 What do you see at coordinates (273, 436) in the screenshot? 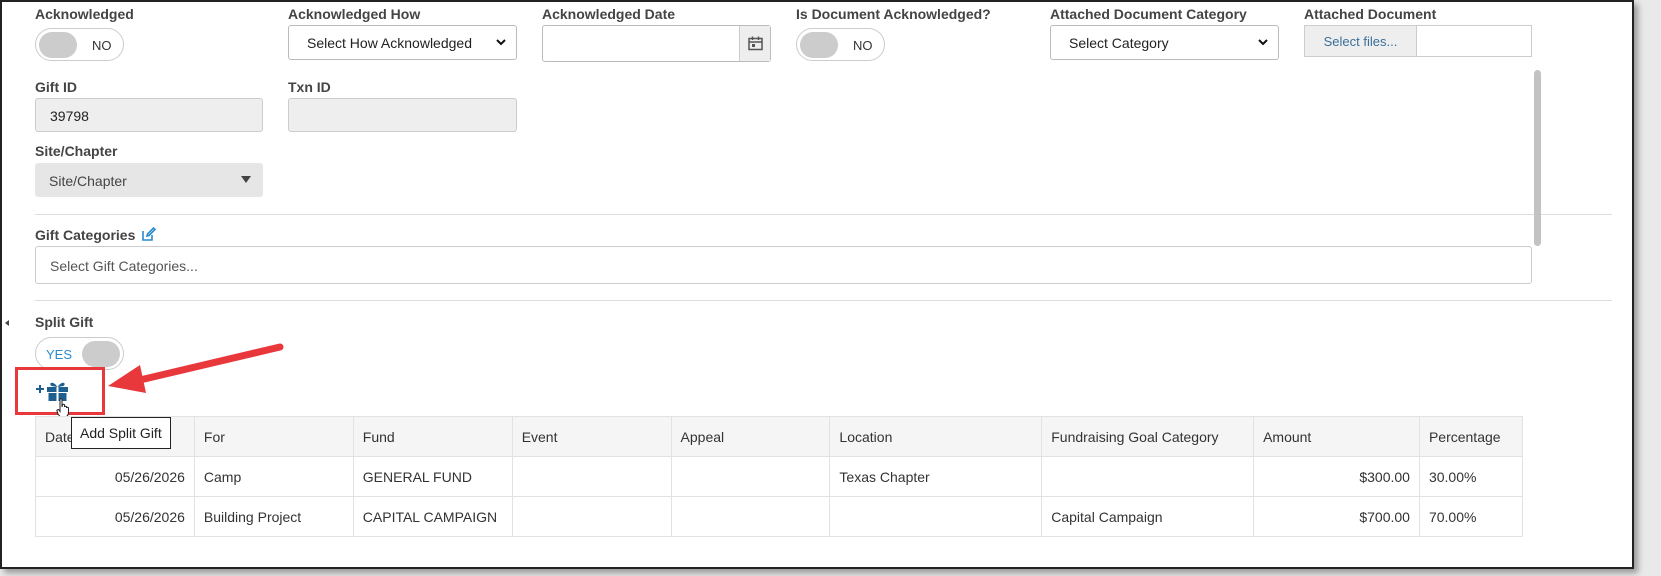
I see `column-header-for: For` at bounding box center [273, 436].